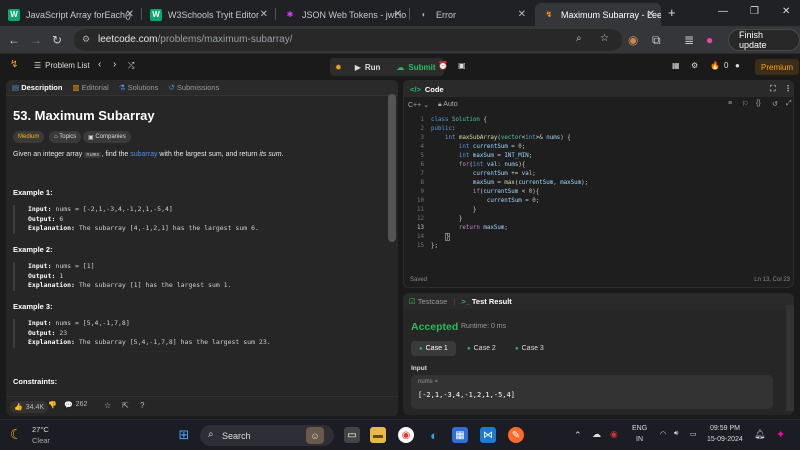 This screenshot has width=800, height=450. Describe the element at coordinates (764, 40) in the screenshot. I see `finish-update-button: Finish update` at that location.